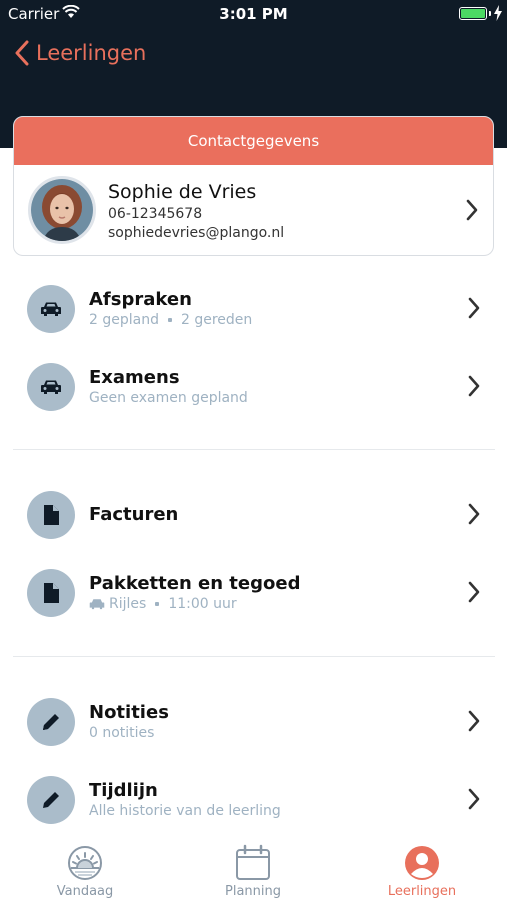 The image size is (507, 900). I want to click on tijdlijn-title: Tijdlijn, so click(123, 790).